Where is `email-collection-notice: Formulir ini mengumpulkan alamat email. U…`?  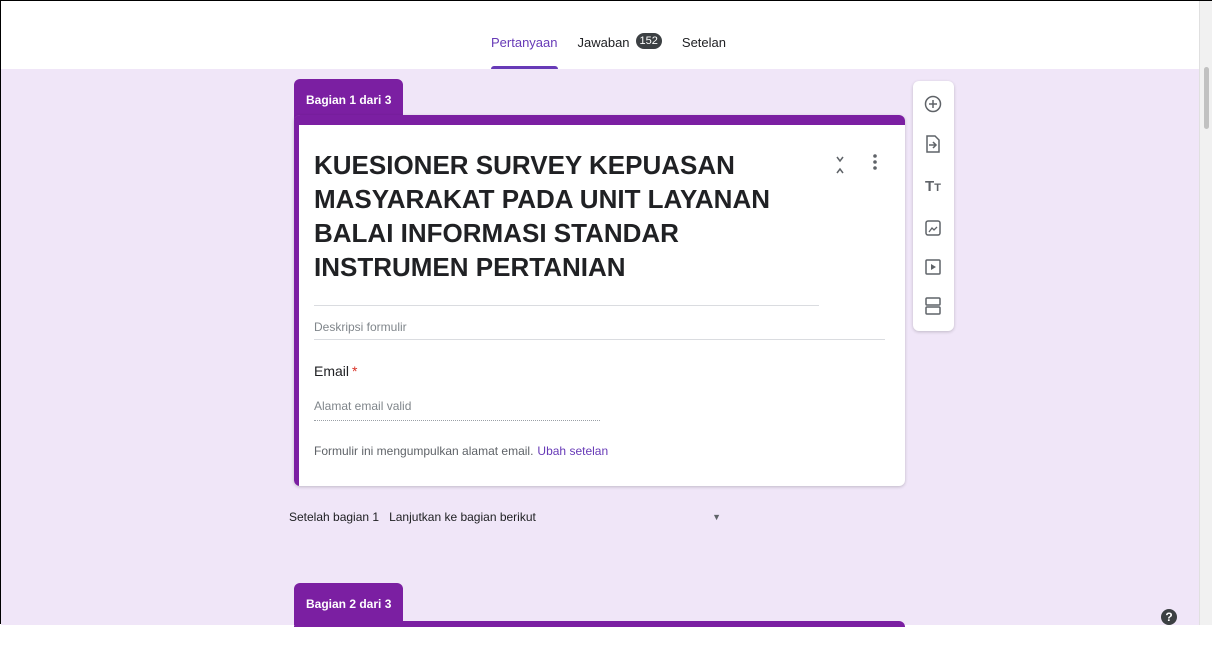
email-collection-notice: Formulir ini mengumpulkan alamat email. U… is located at coordinates (461, 451).